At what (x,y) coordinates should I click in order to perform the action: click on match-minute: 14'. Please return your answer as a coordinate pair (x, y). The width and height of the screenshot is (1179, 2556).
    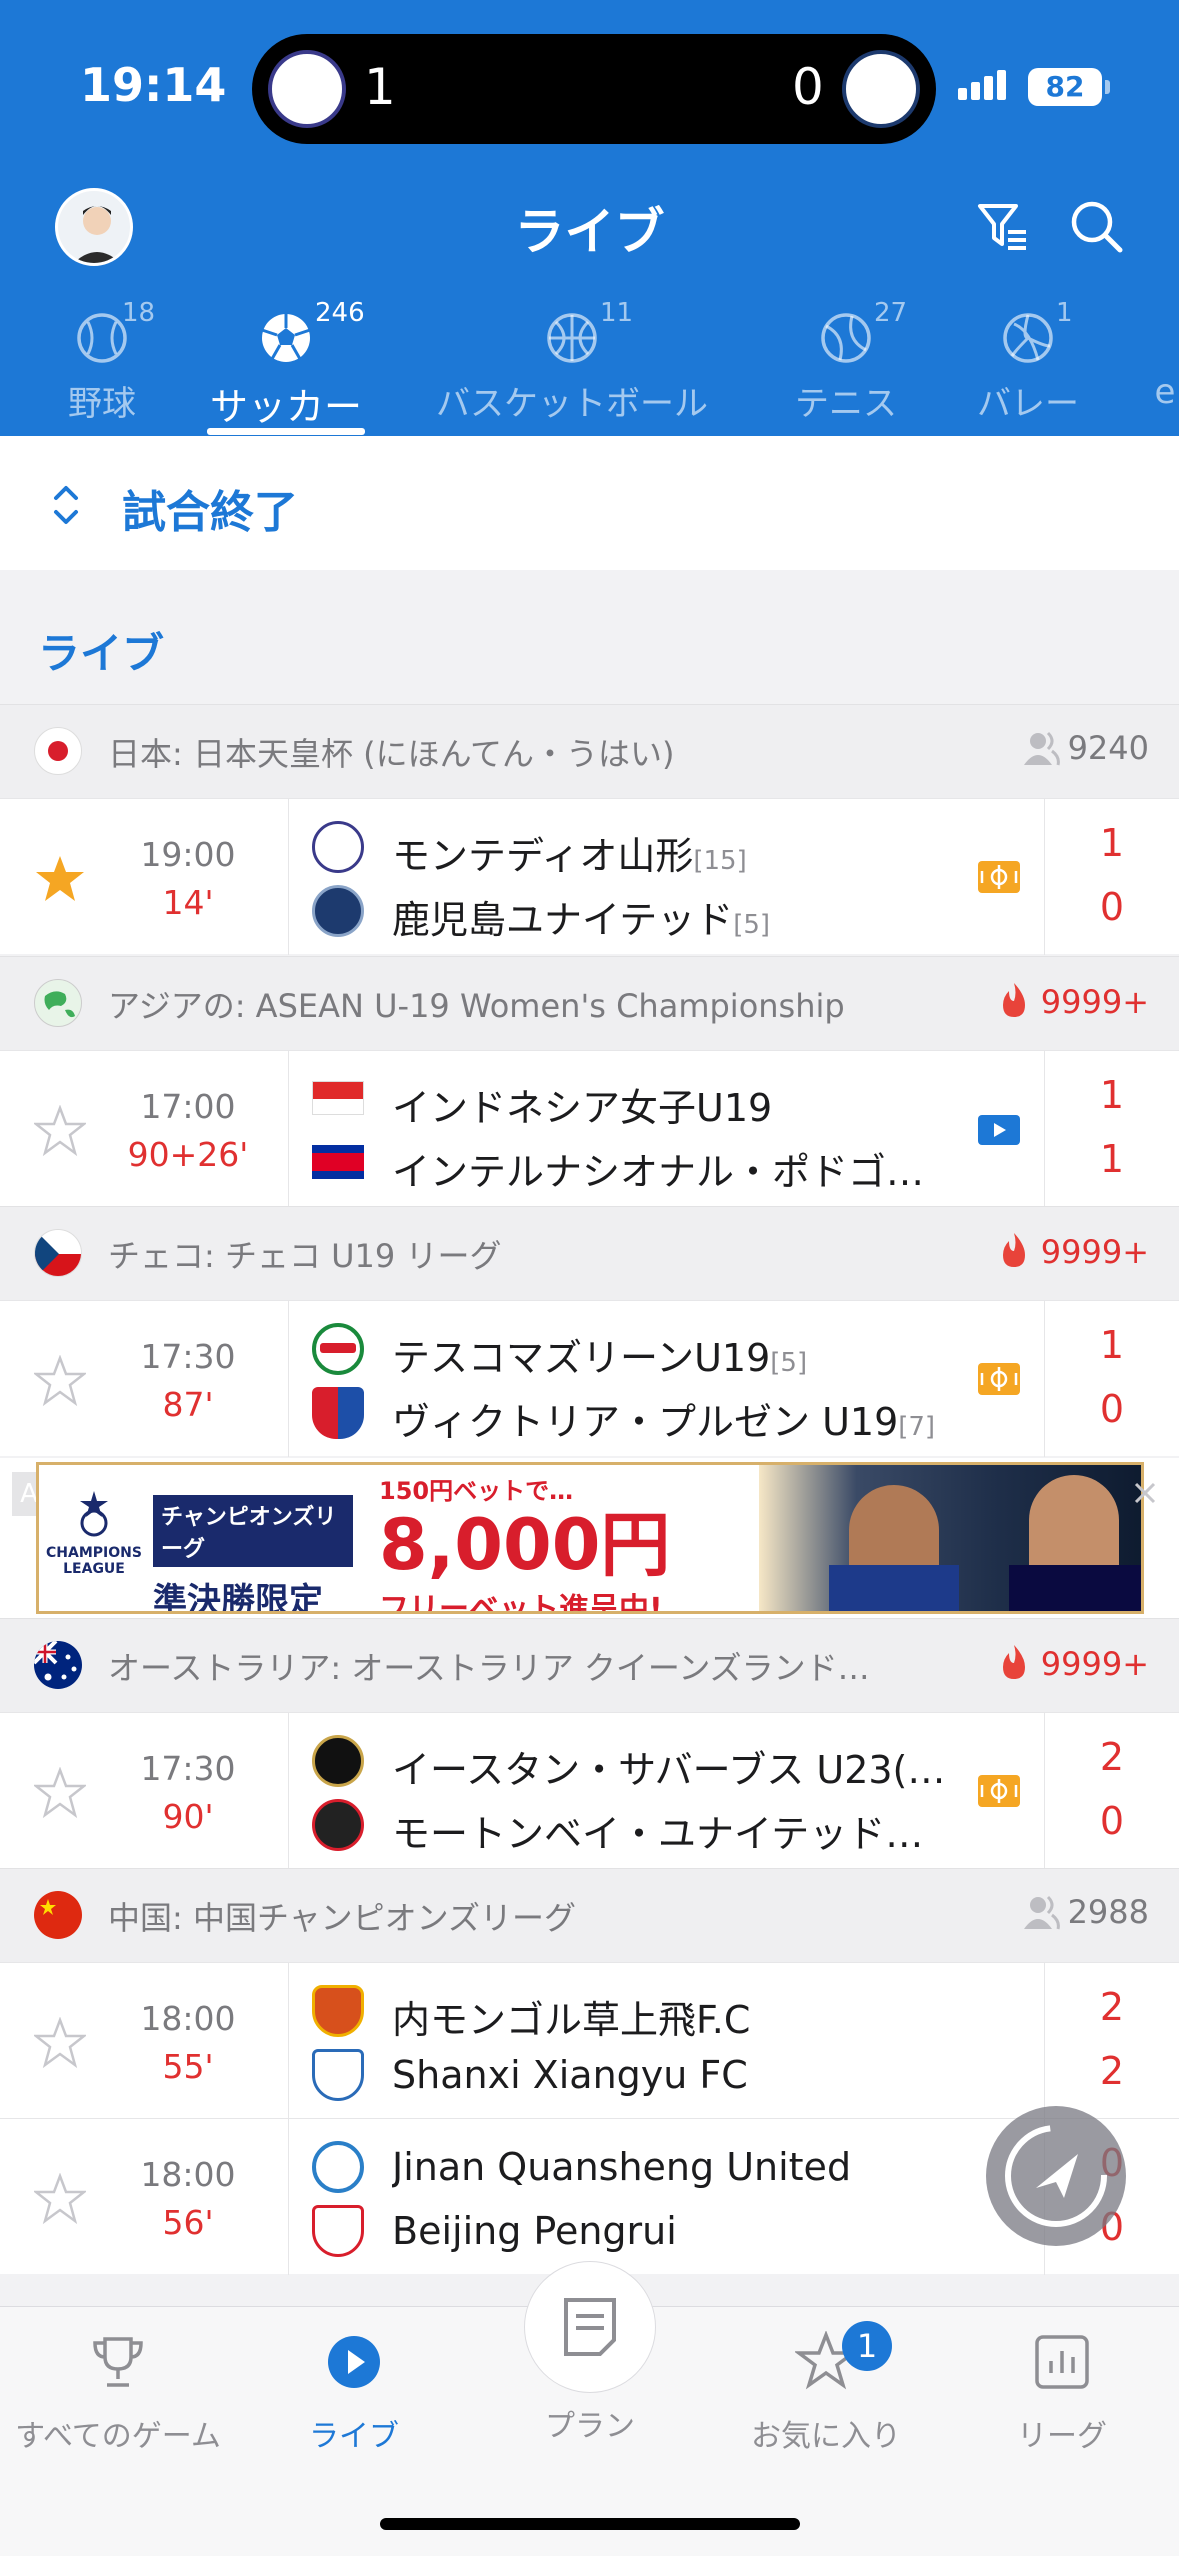
    Looking at the image, I should click on (188, 902).